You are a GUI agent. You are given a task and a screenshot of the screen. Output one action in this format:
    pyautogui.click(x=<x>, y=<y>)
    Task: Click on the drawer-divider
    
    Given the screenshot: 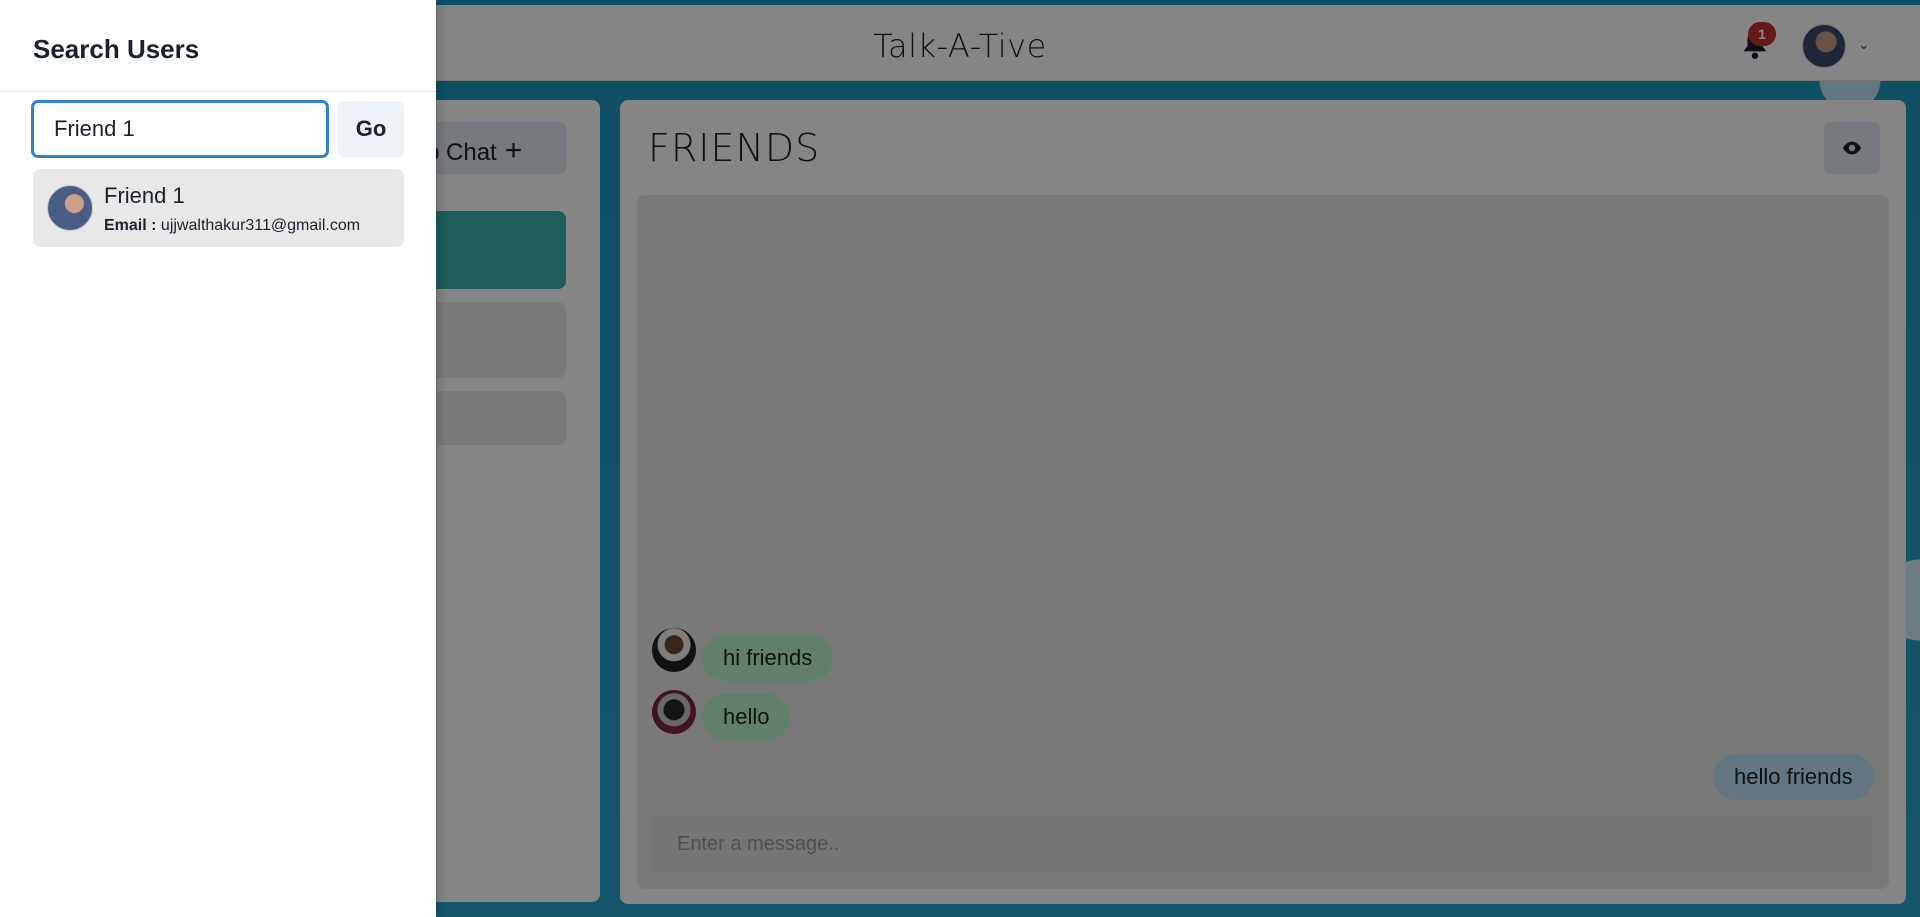 What is the action you would take?
    pyautogui.click(x=218, y=91)
    